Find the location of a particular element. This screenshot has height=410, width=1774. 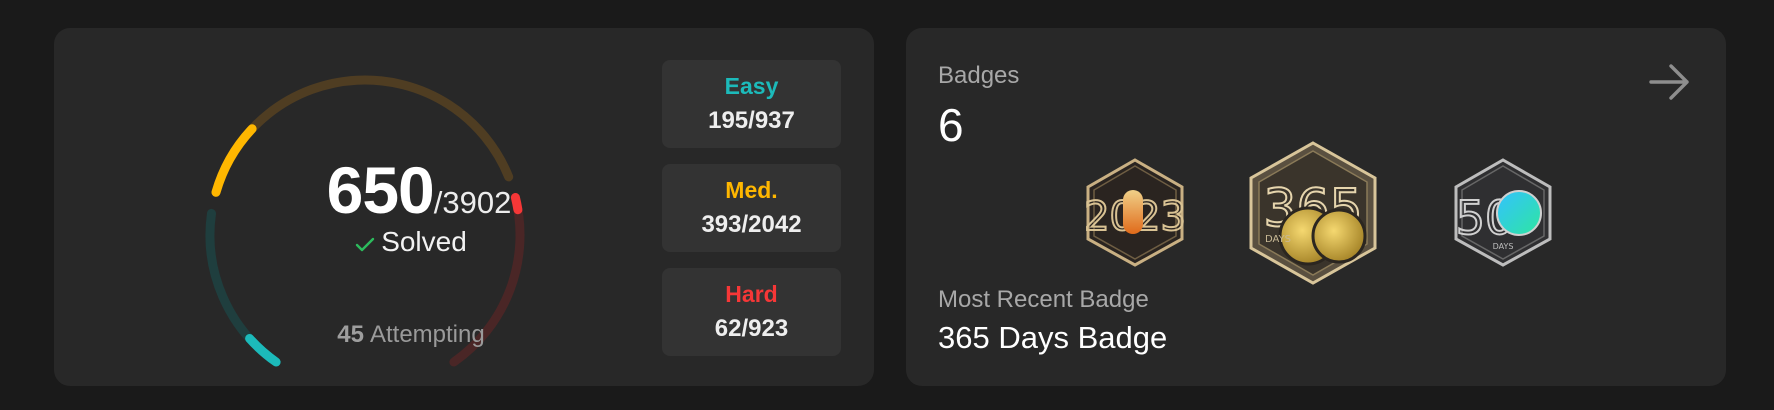

easy-track-arc is located at coordinates (243, 287).